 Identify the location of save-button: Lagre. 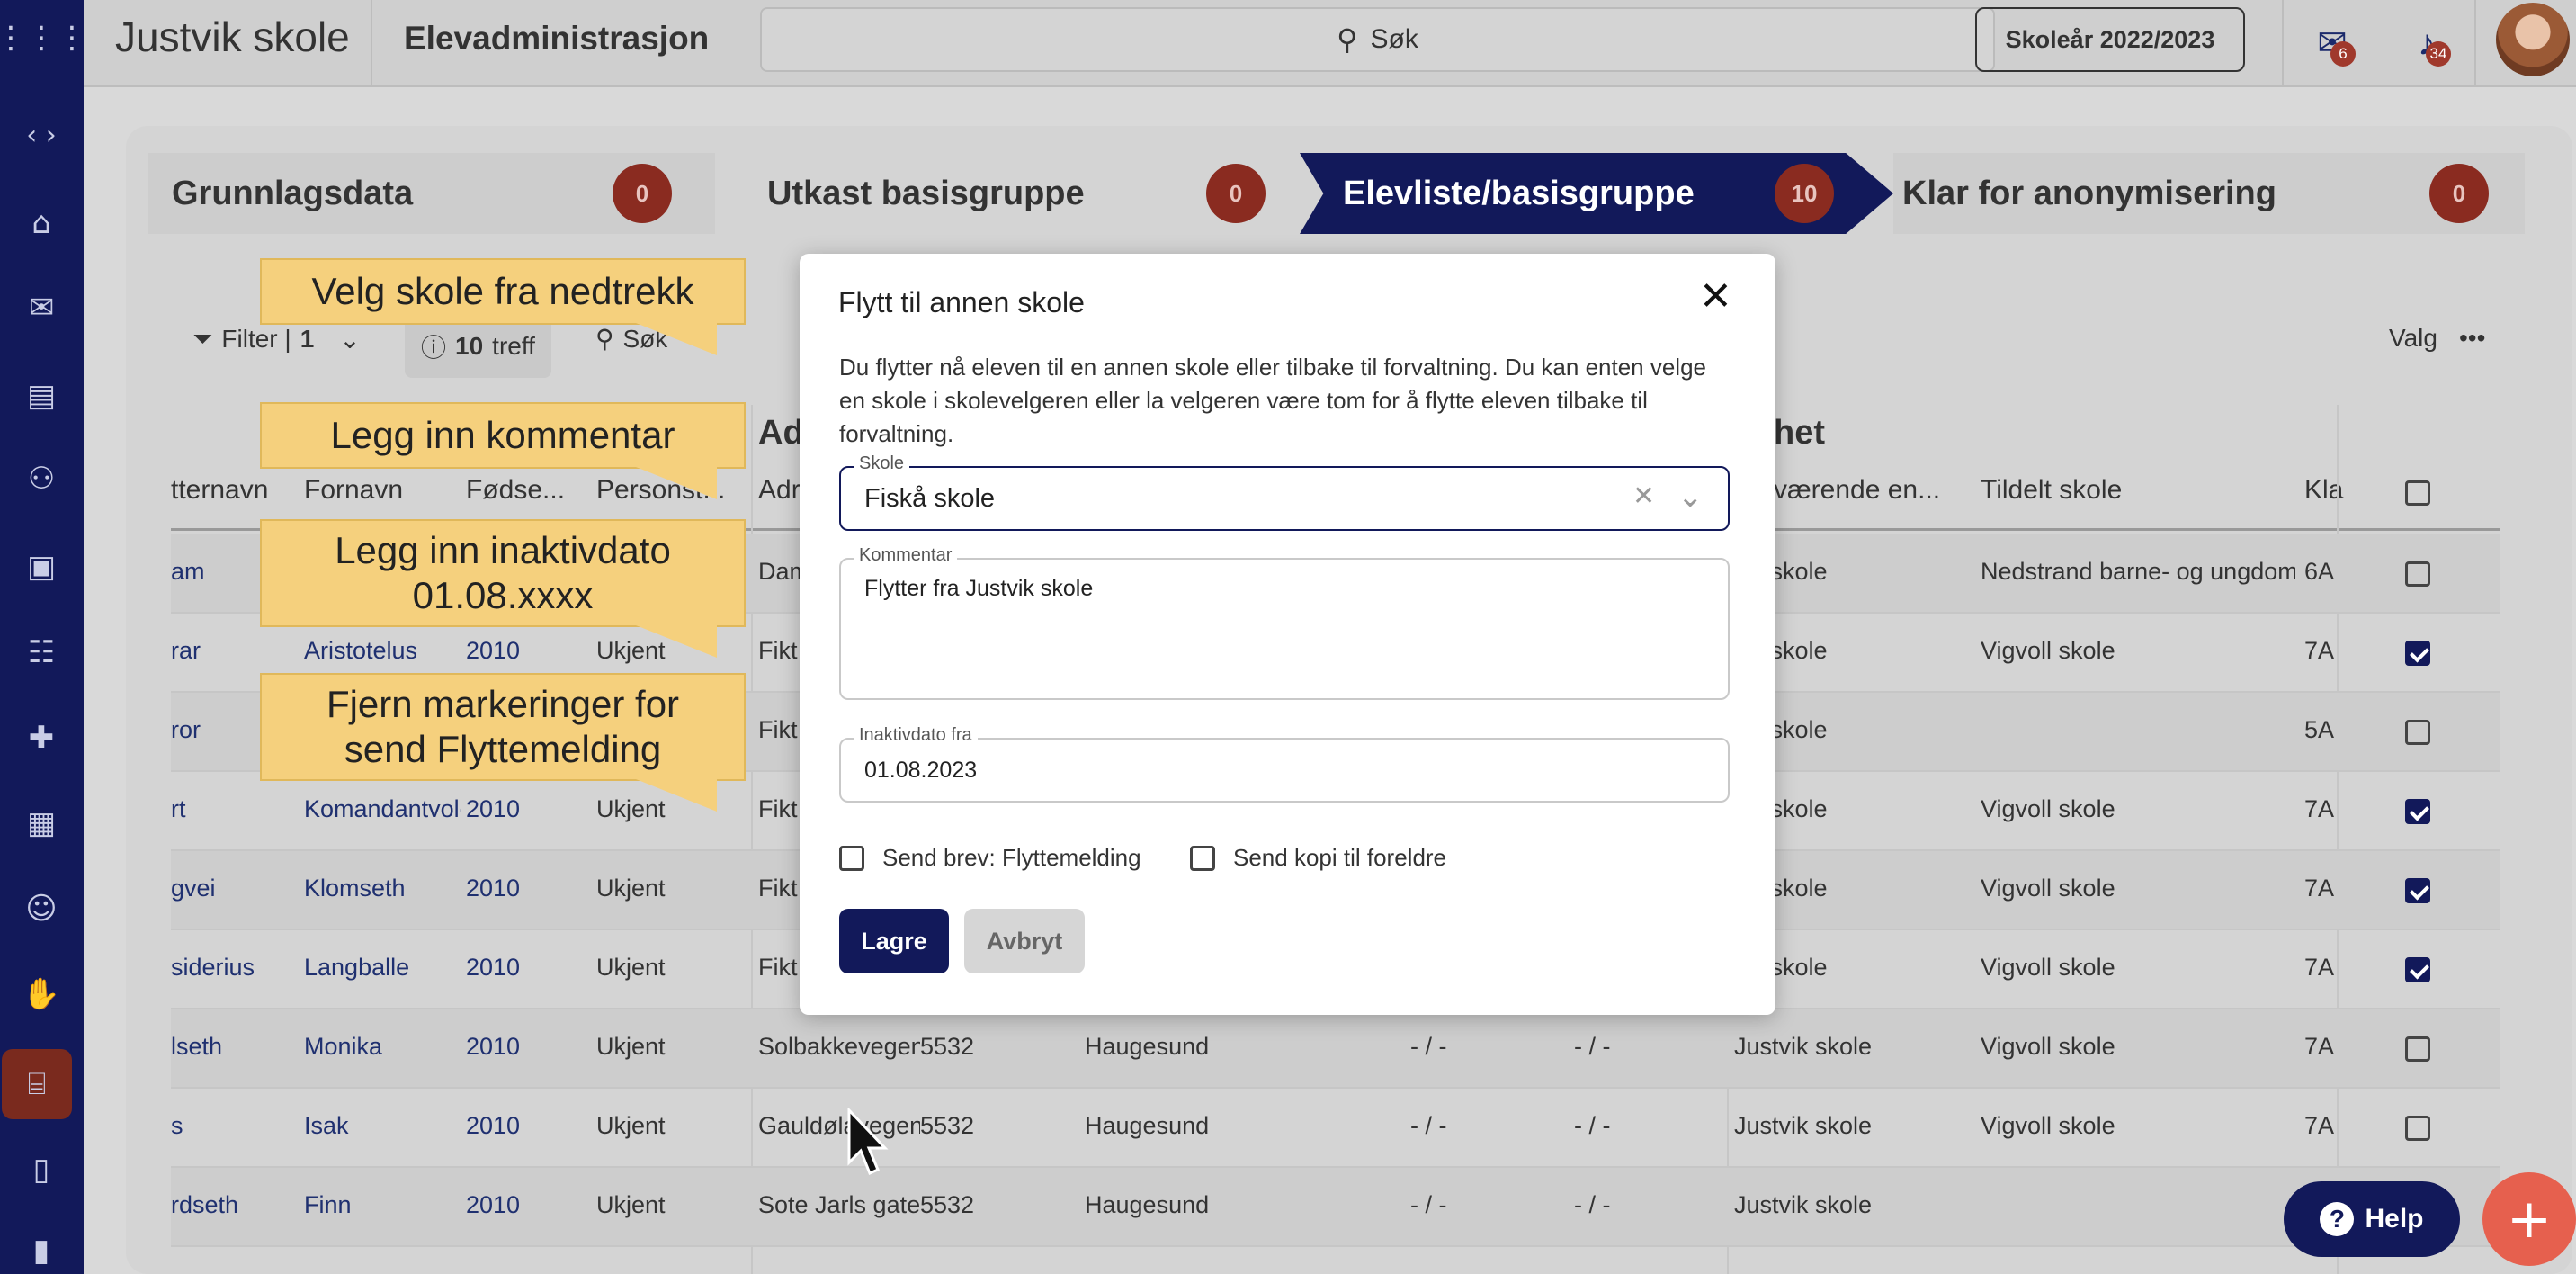
(894, 941).